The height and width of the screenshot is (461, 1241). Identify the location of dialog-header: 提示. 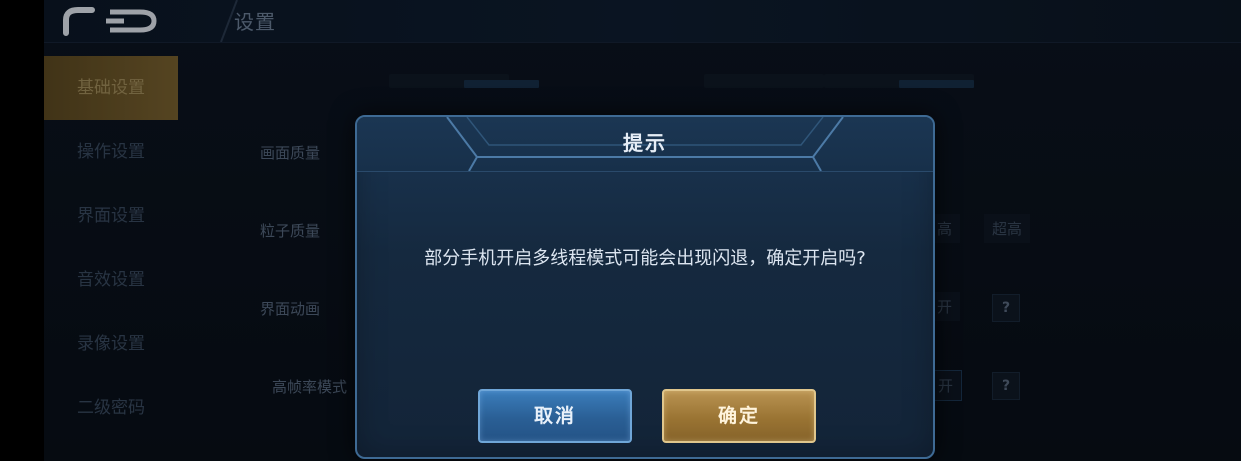
(645, 144).